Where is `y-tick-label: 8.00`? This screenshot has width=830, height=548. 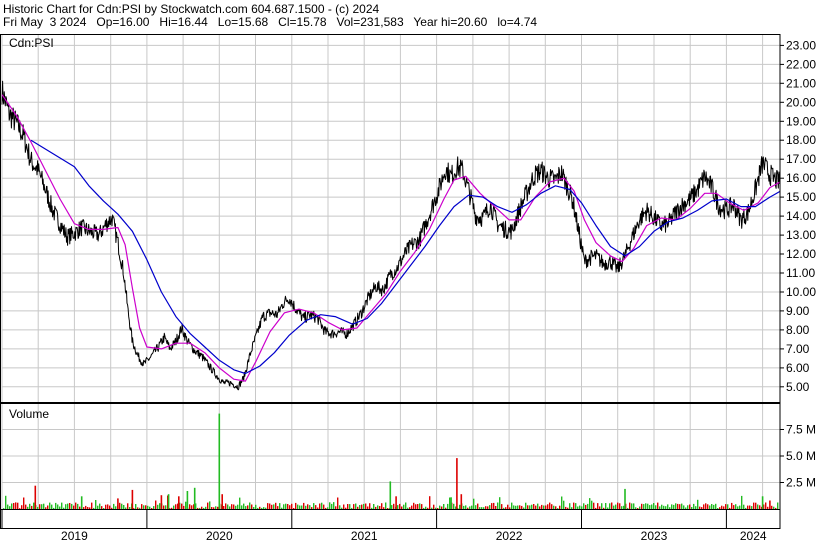
y-tick-label: 8.00 is located at coordinates (798, 330).